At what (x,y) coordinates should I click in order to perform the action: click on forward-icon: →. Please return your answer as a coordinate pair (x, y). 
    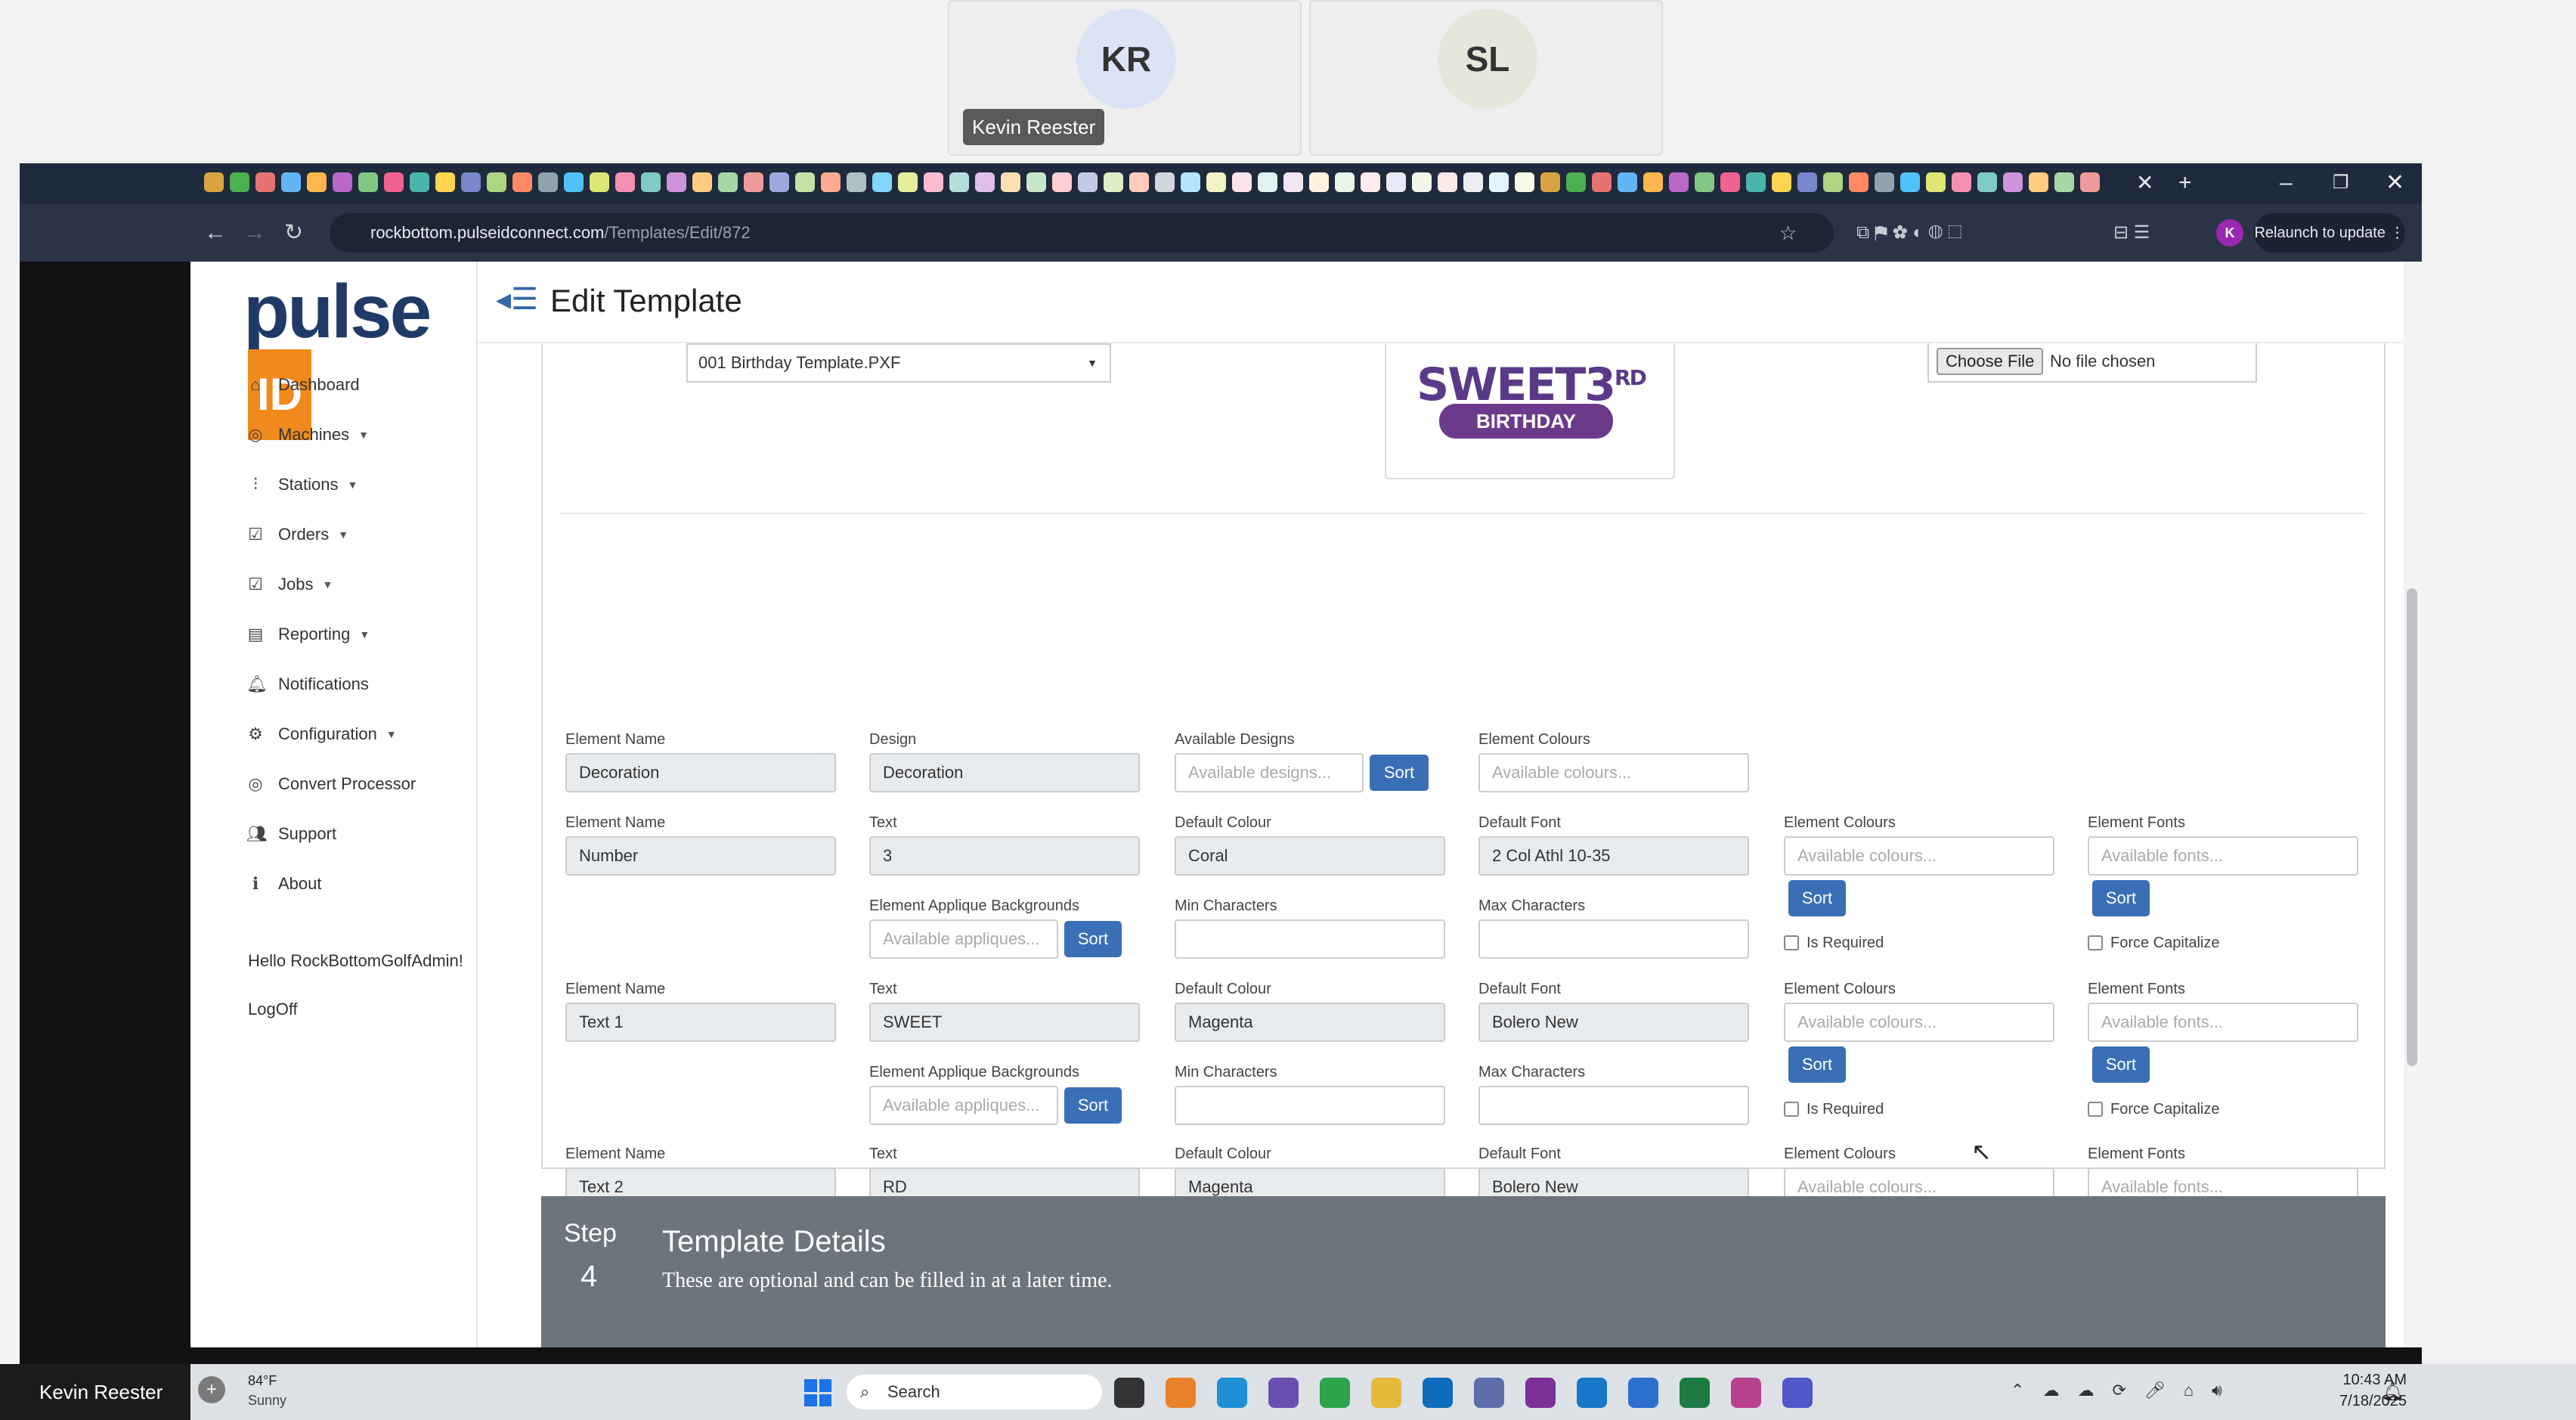
    Looking at the image, I should click on (254, 233).